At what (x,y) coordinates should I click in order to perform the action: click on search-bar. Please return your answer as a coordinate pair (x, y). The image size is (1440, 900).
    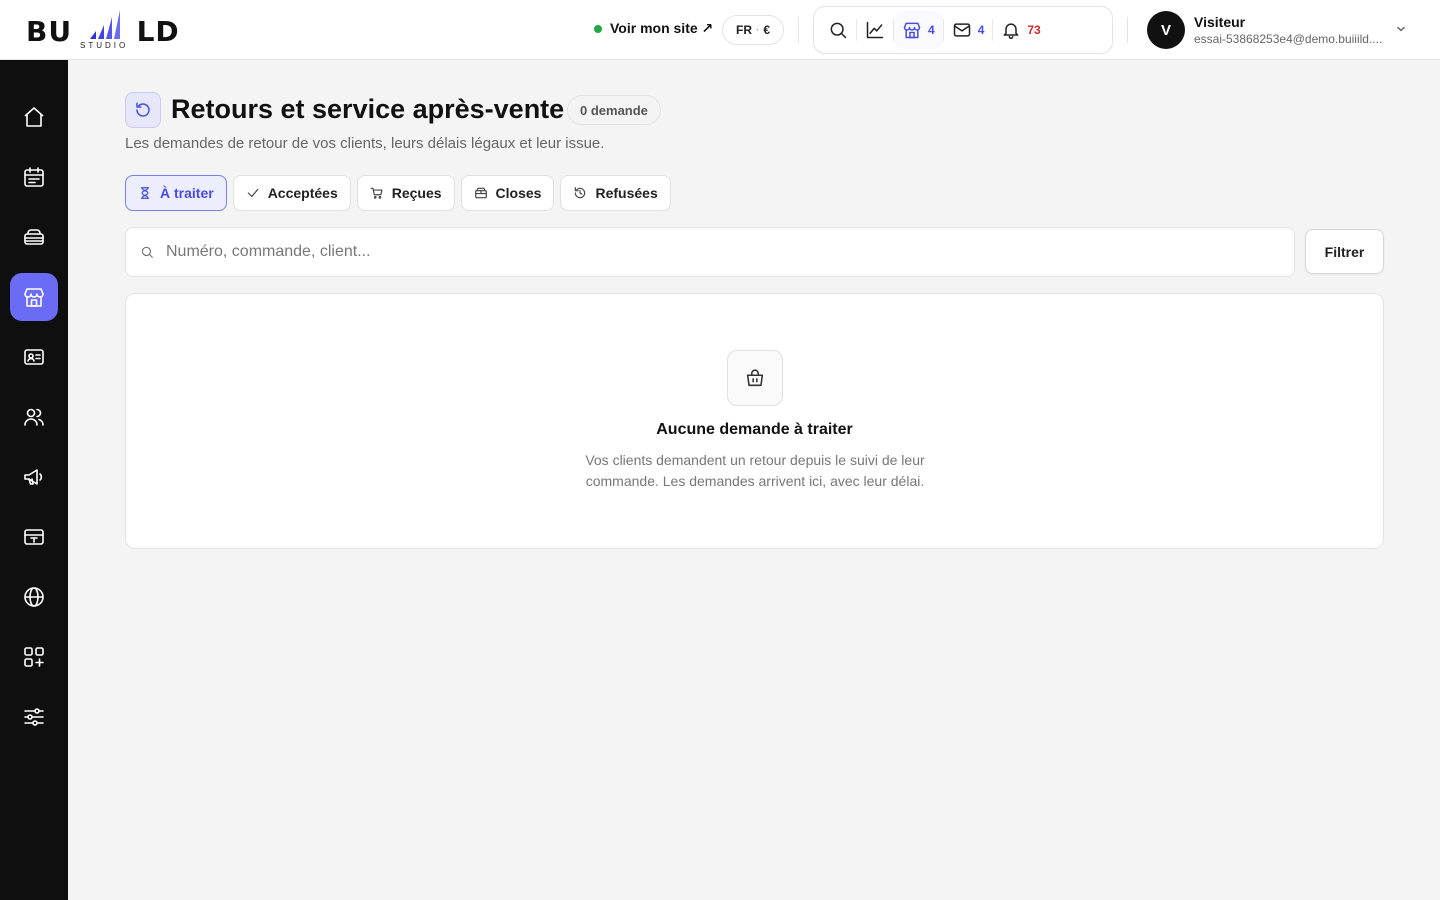
    Looking at the image, I should click on (710, 252).